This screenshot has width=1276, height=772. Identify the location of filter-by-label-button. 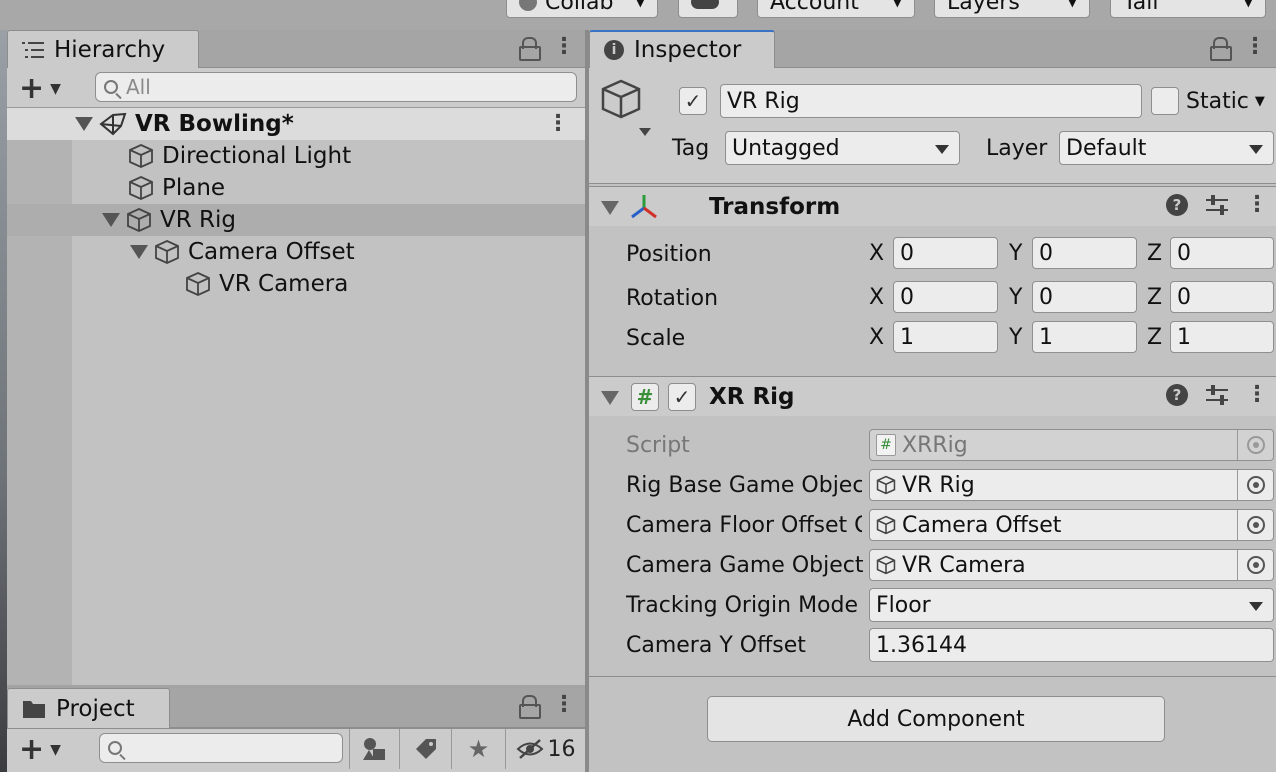
(425, 749).